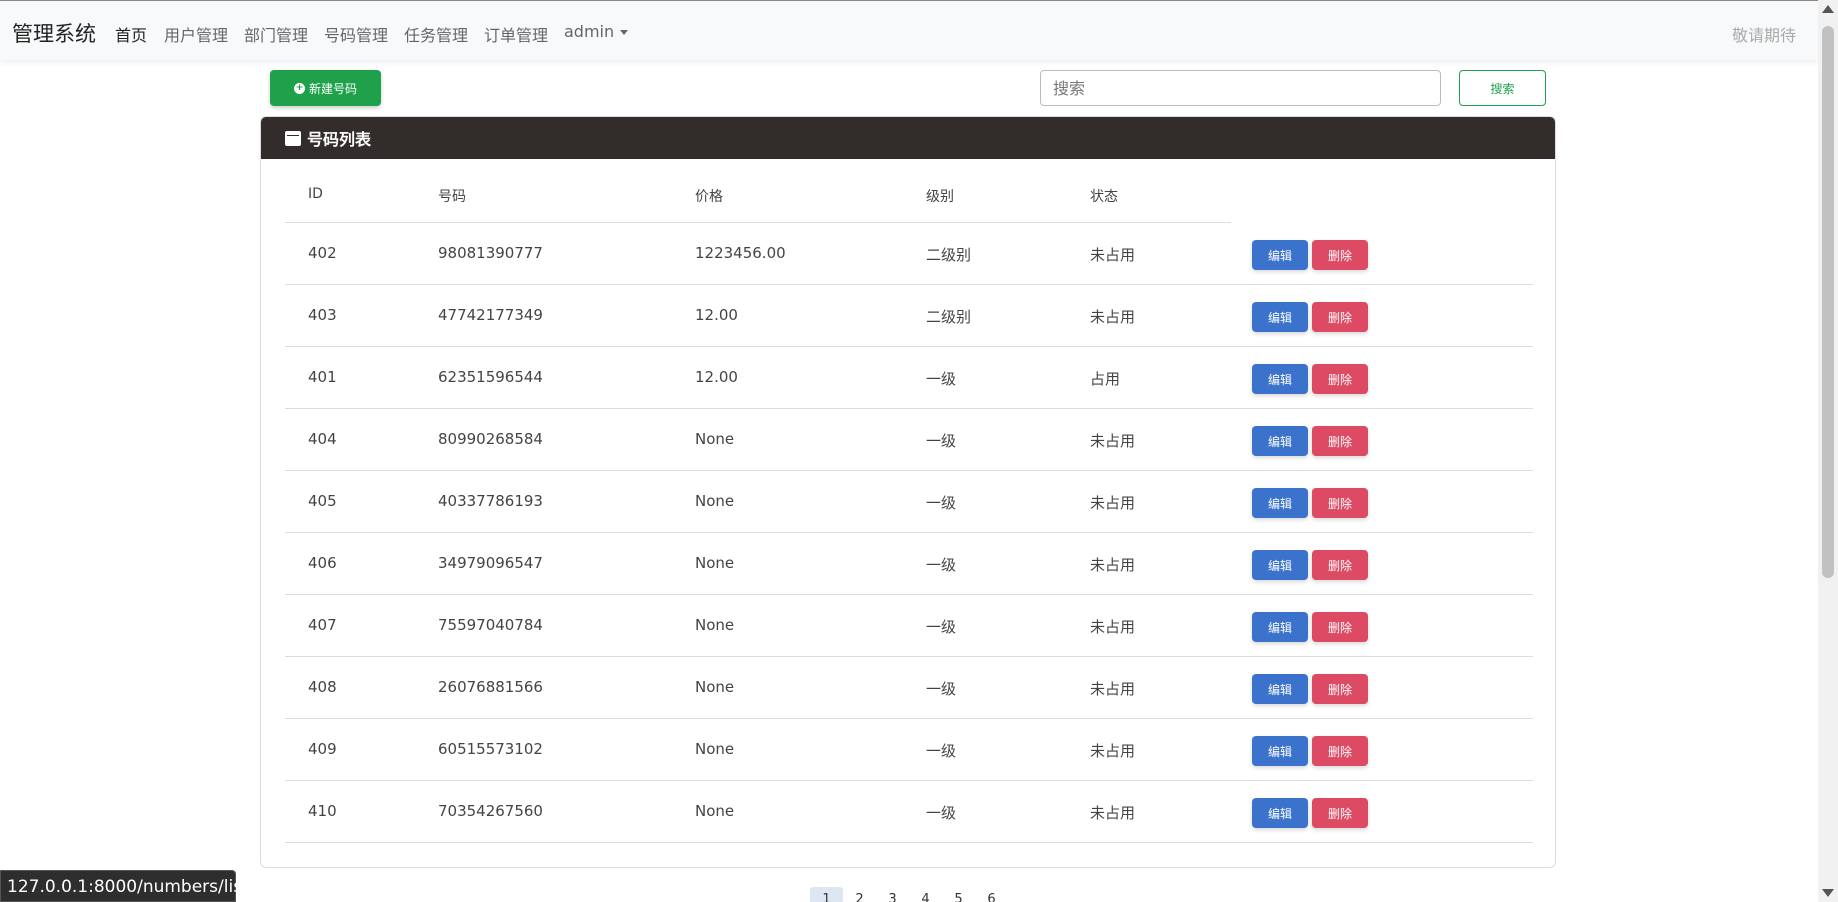 The image size is (1838, 902). Describe the element at coordinates (596, 31) in the screenshot. I see `user-dropdown: admin` at that location.